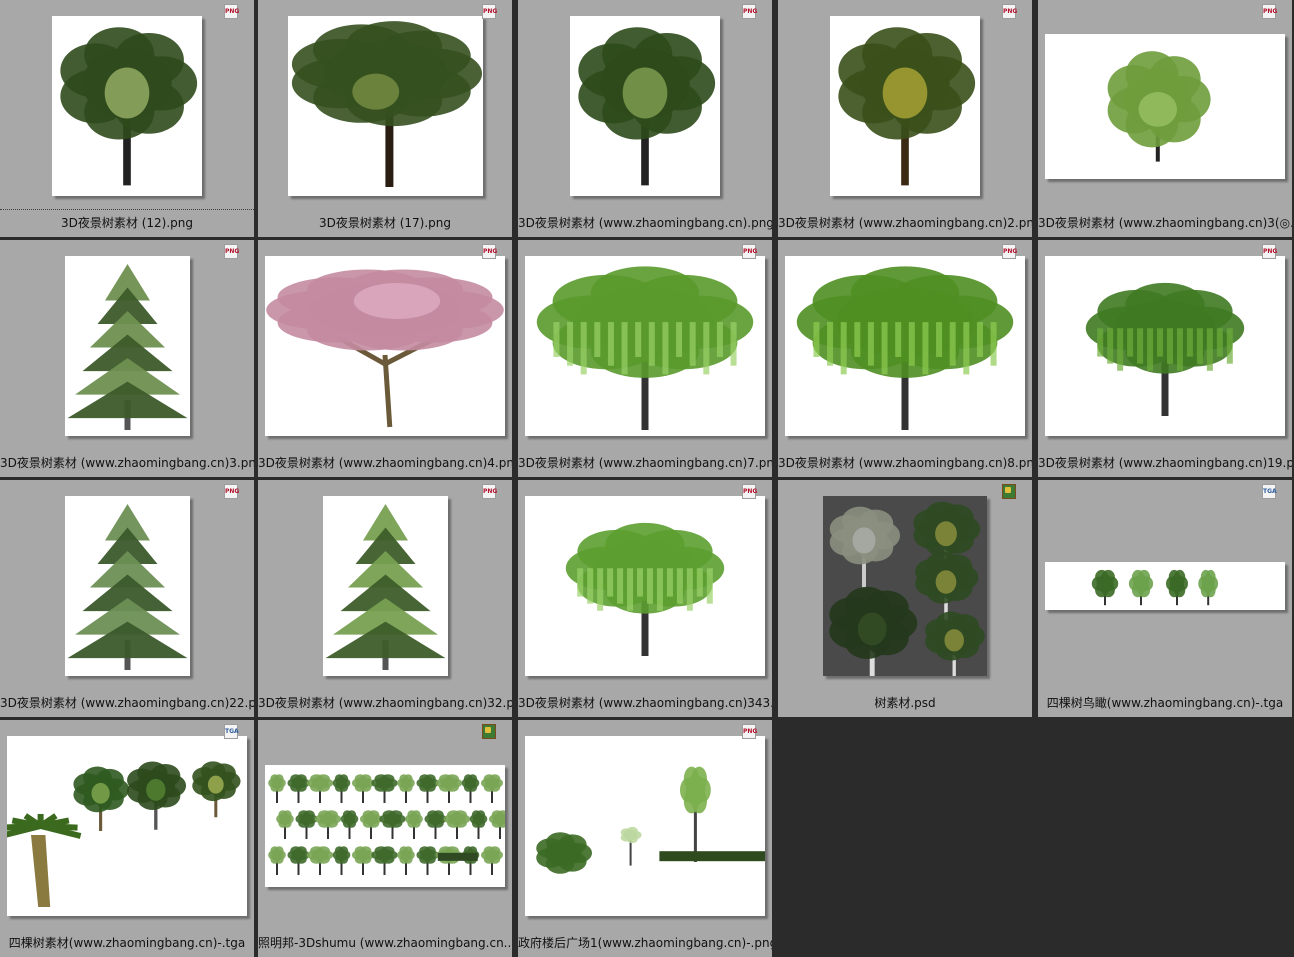  I want to click on file-thumbnail-item: PNG 3D夜景树素材 (www.zhaomingbang.cn).png, so click(645, 118).